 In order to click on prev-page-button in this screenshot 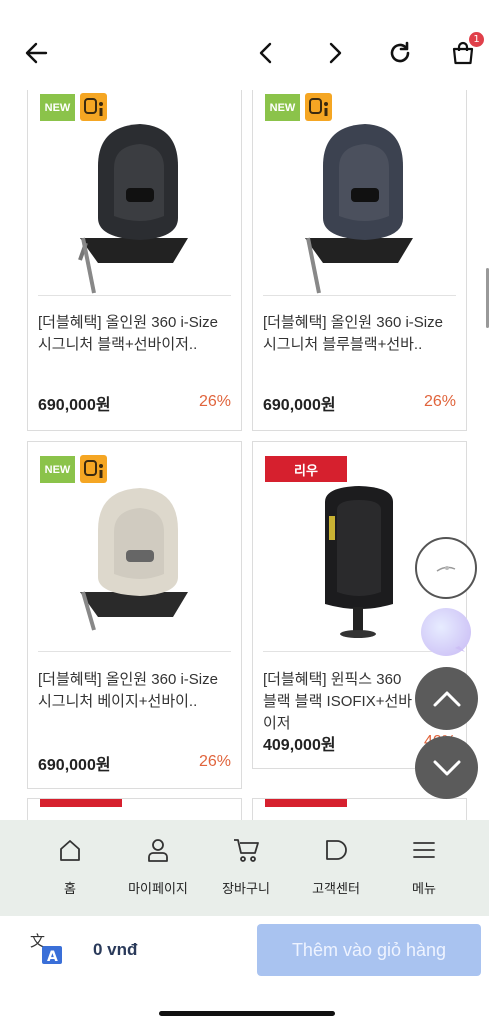, I will do `click(266, 53)`.